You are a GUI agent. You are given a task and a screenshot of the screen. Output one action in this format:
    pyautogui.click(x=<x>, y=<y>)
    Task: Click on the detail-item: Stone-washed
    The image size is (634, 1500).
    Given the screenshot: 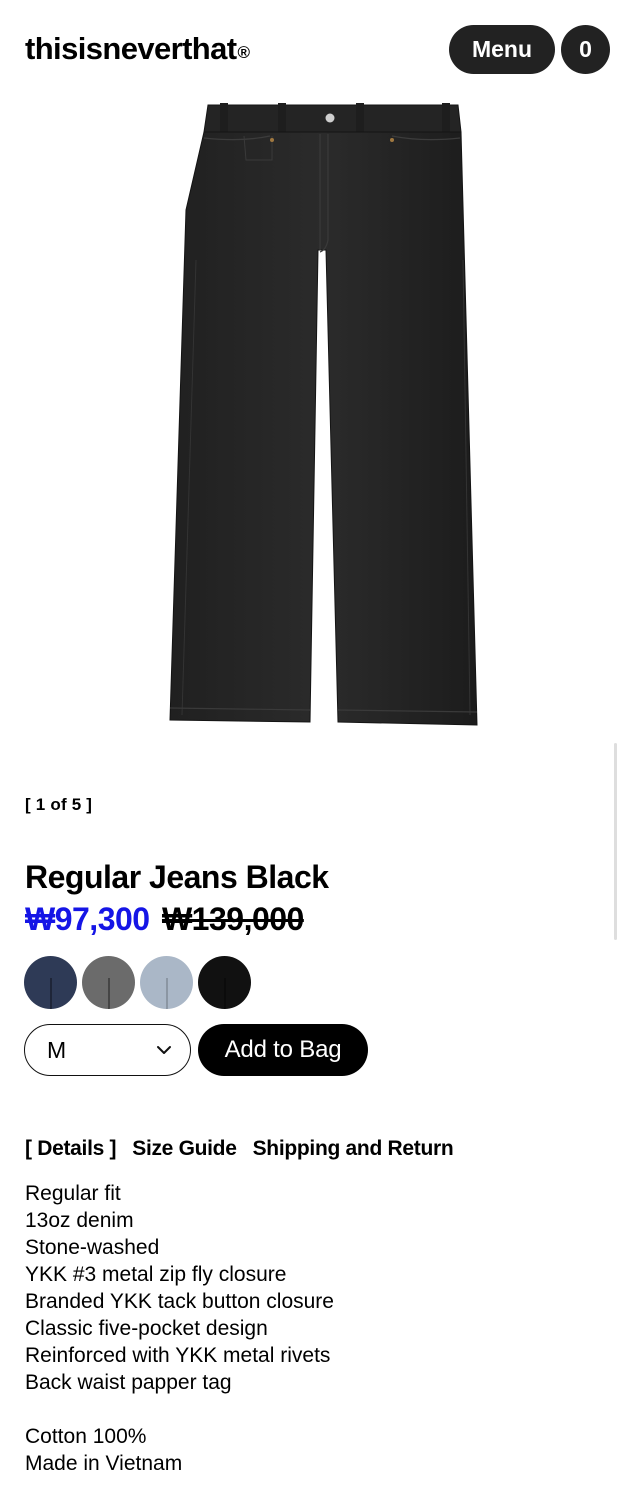 What is the action you would take?
    pyautogui.click(x=92, y=1247)
    